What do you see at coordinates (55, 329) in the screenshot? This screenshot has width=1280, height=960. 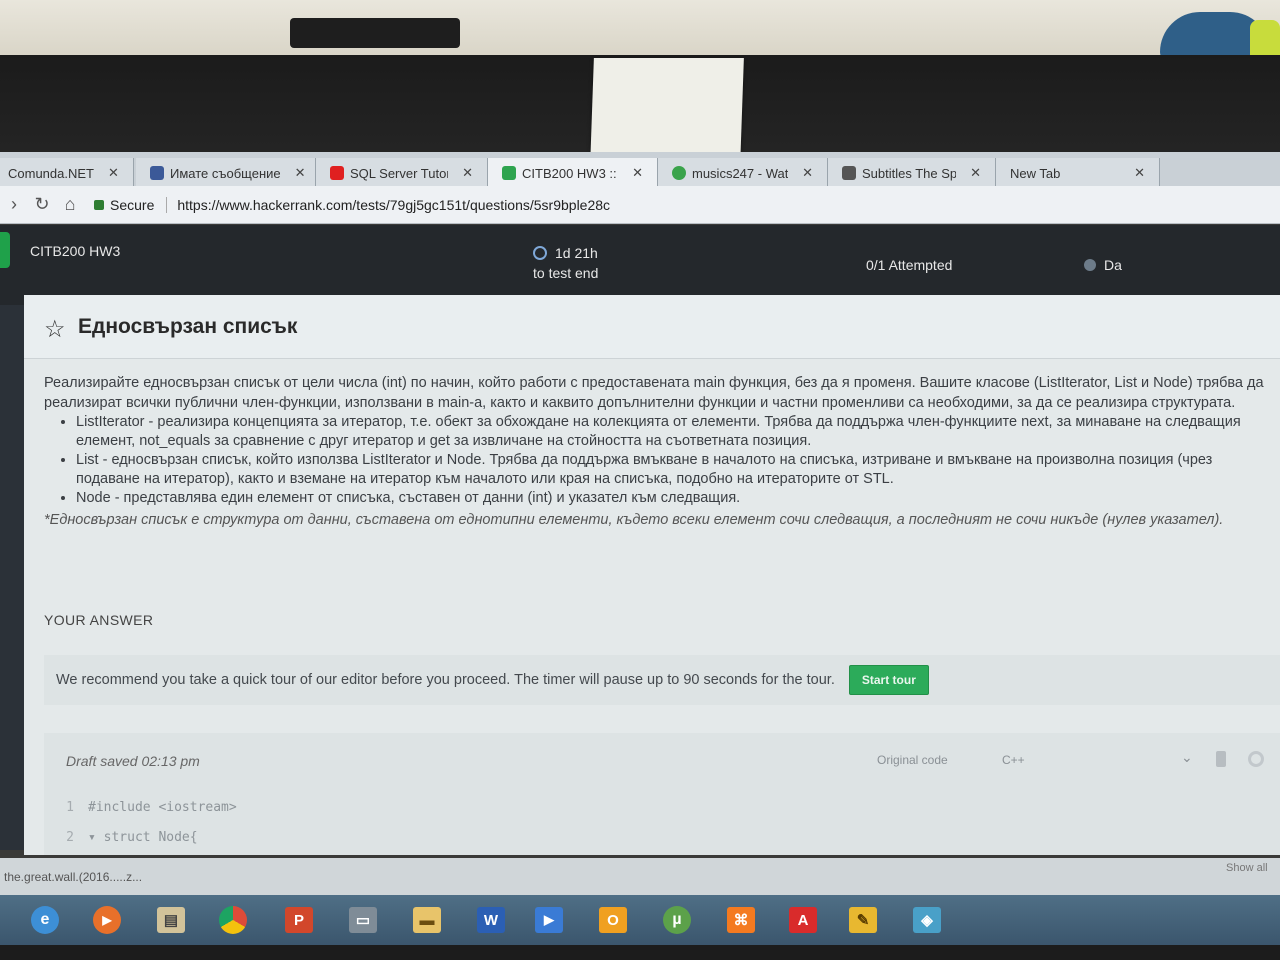 I see `star-icon: ☆` at bounding box center [55, 329].